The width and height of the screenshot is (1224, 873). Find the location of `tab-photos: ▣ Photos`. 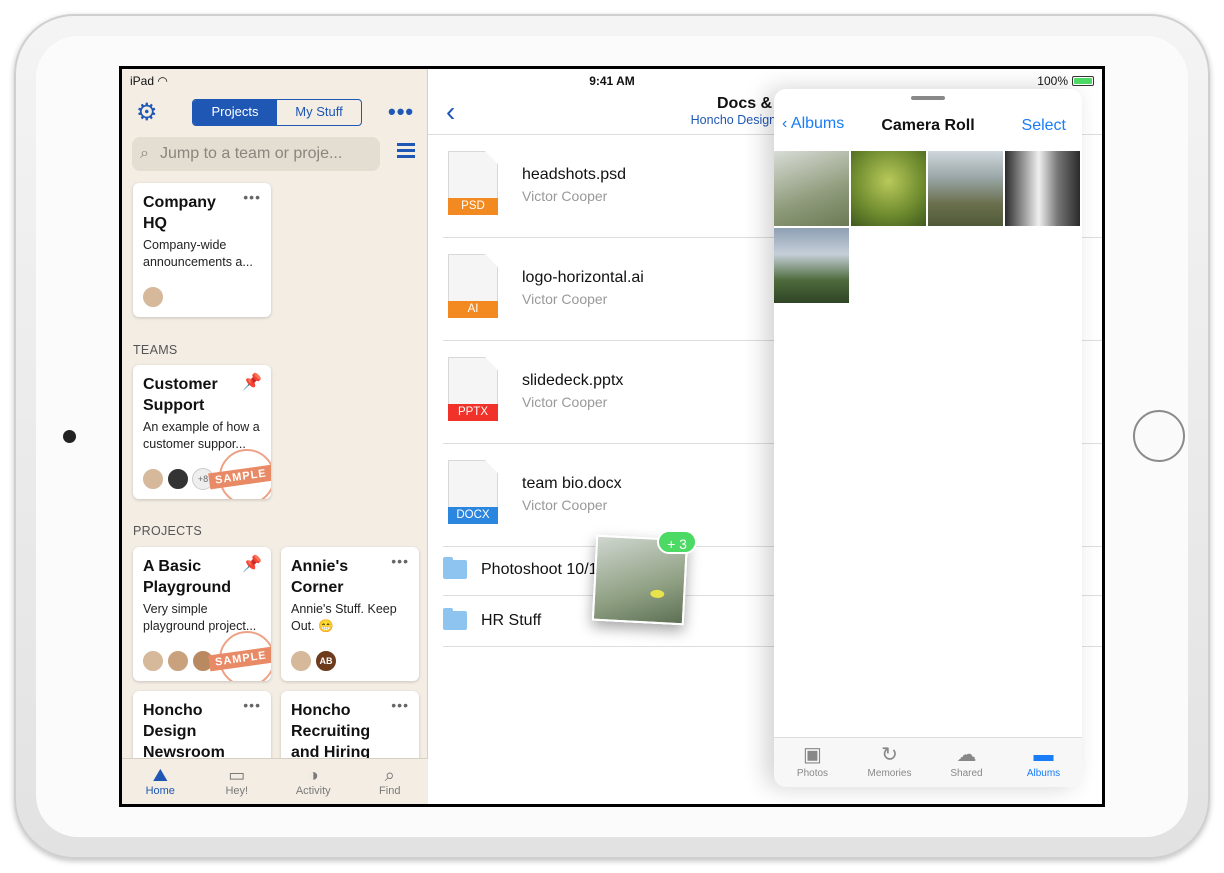

tab-photos: ▣ Photos is located at coordinates (812, 762).